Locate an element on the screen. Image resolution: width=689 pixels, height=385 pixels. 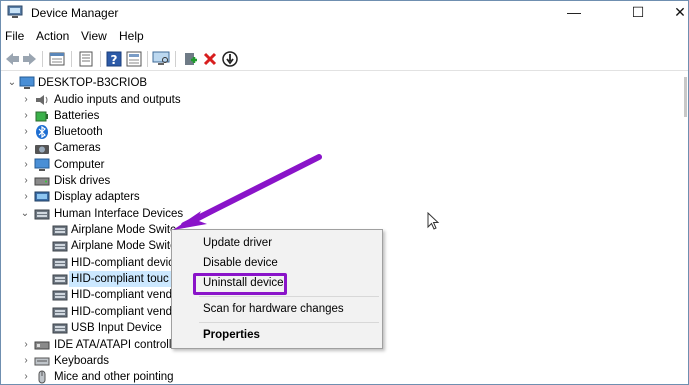
title-bar: Device Manager — ☐ ✕ is located at coordinates (344, 13).